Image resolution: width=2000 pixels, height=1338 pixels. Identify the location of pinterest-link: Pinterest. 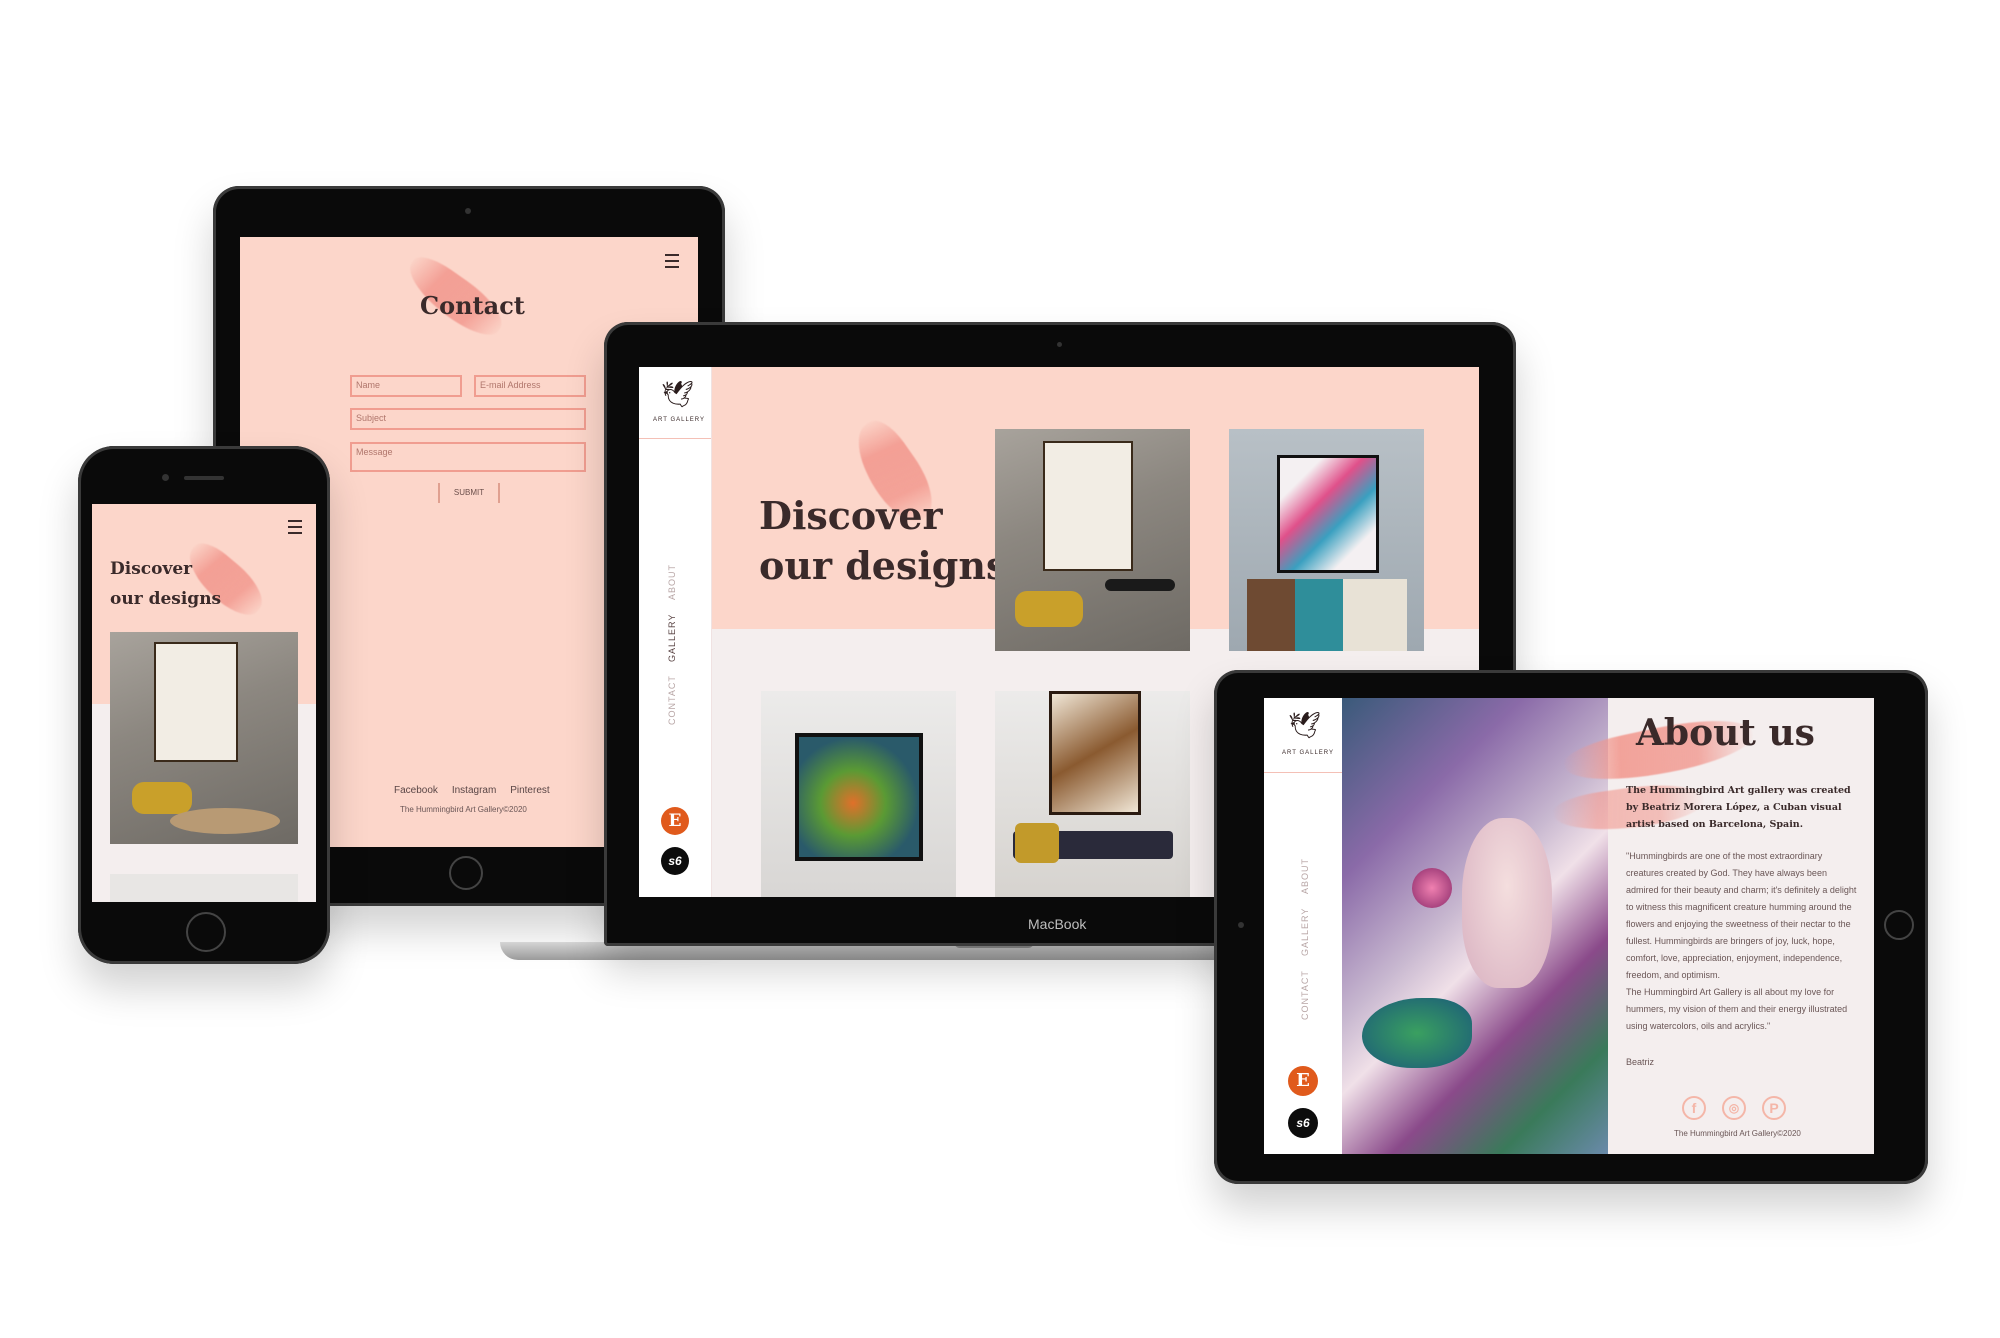
(529, 790).